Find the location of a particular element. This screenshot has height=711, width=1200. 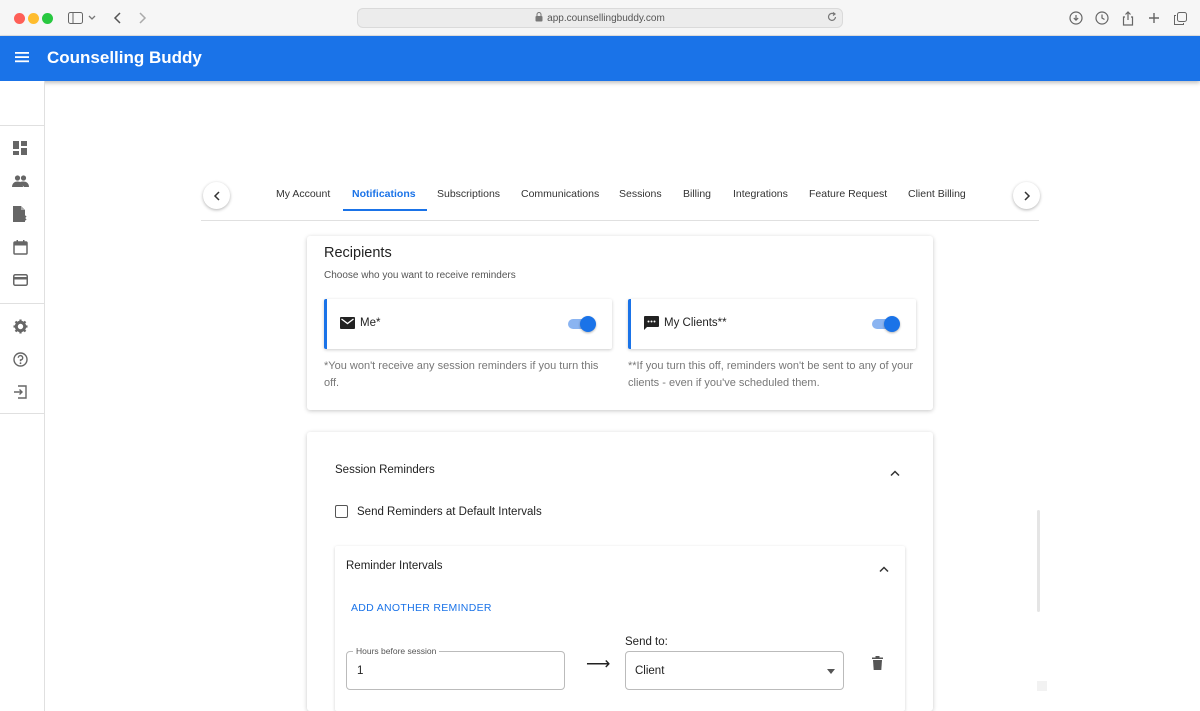

dropdown-arrow-icon is located at coordinates (831, 671).